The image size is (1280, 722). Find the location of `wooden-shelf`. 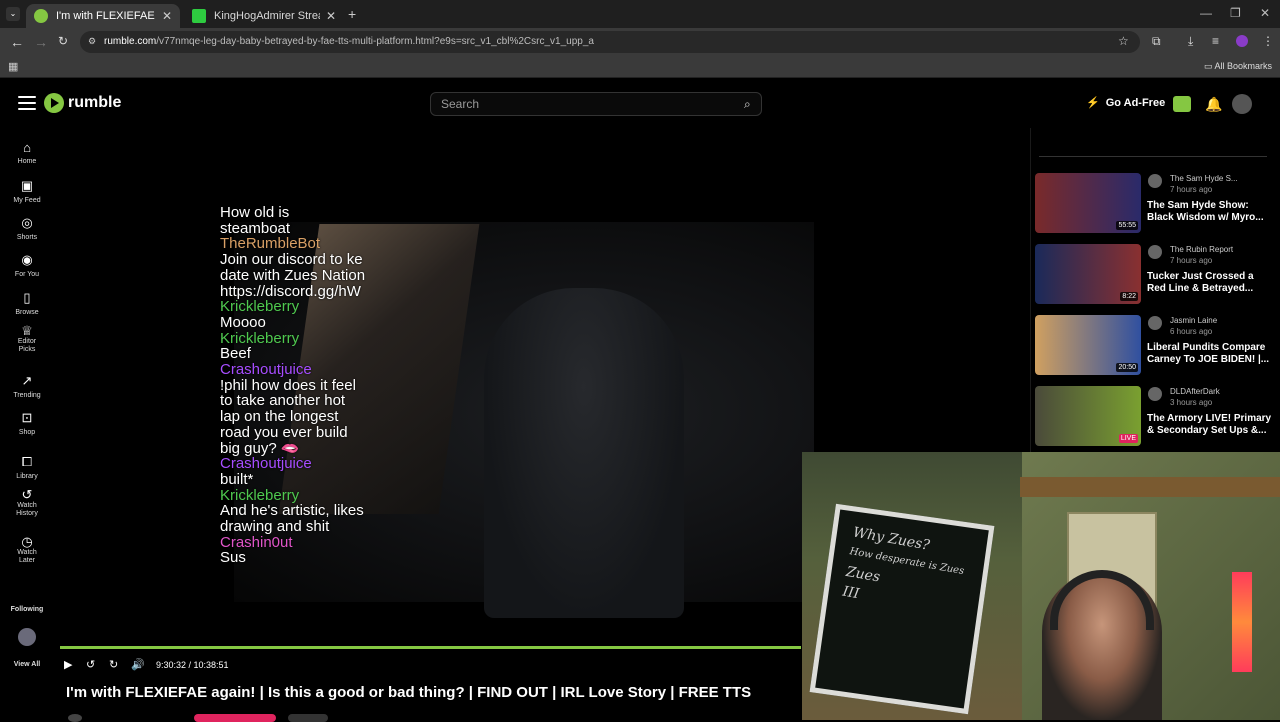

wooden-shelf is located at coordinates (1150, 487).